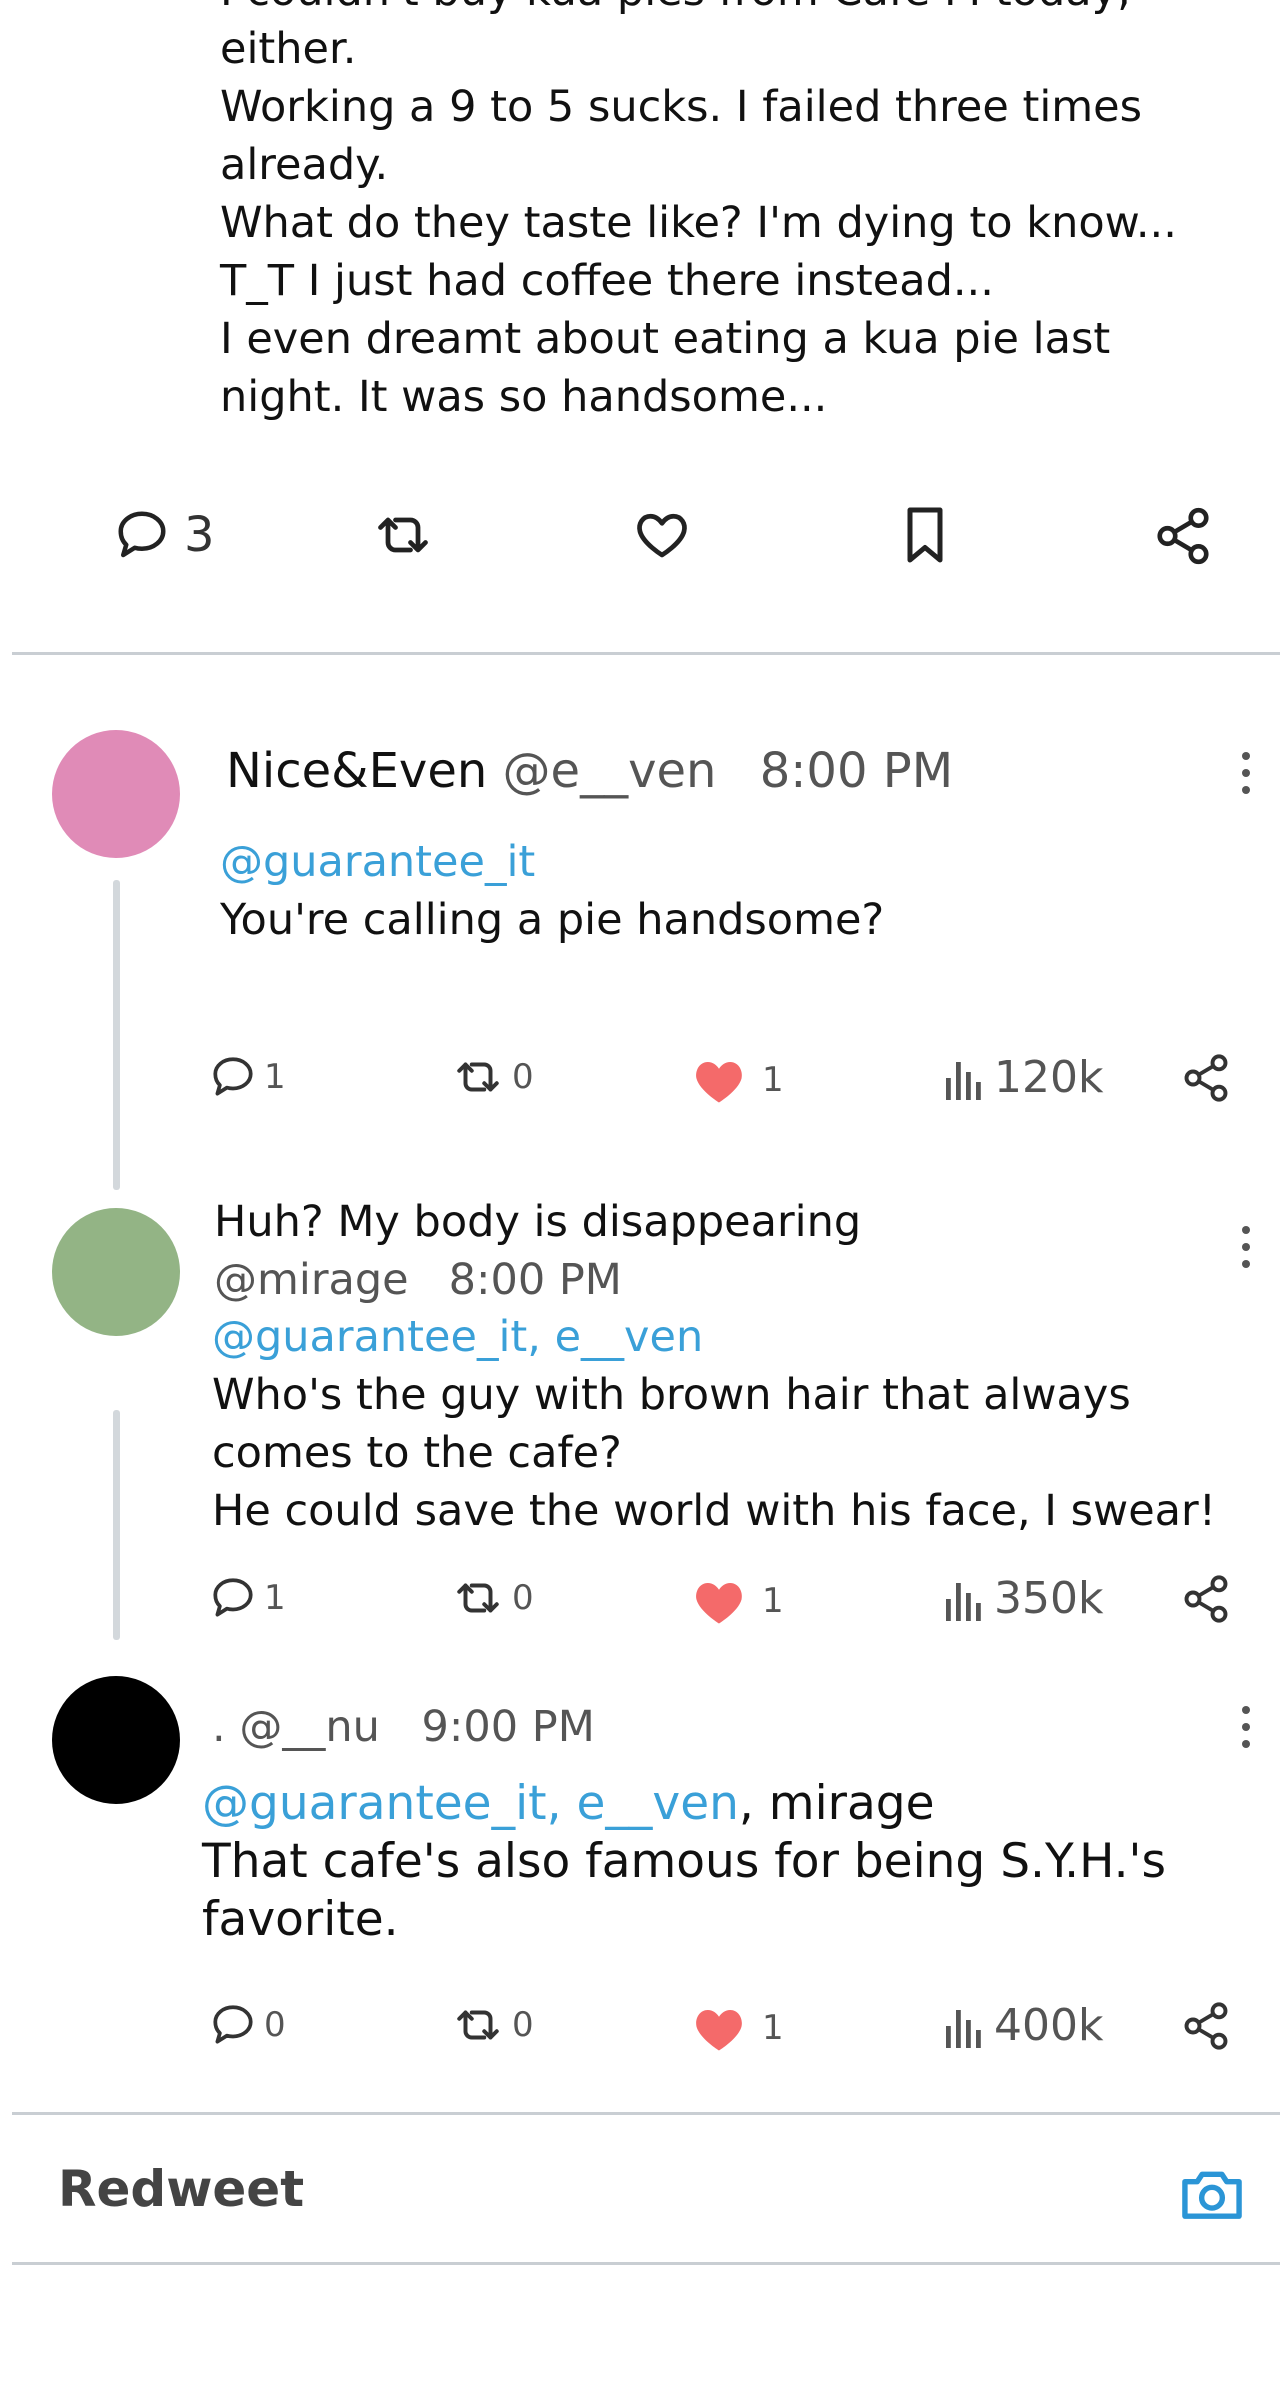  Describe the element at coordinates (403, 1727) in the screenshot. I see `reply-header: . @__nu 9:00 PM` at that location.